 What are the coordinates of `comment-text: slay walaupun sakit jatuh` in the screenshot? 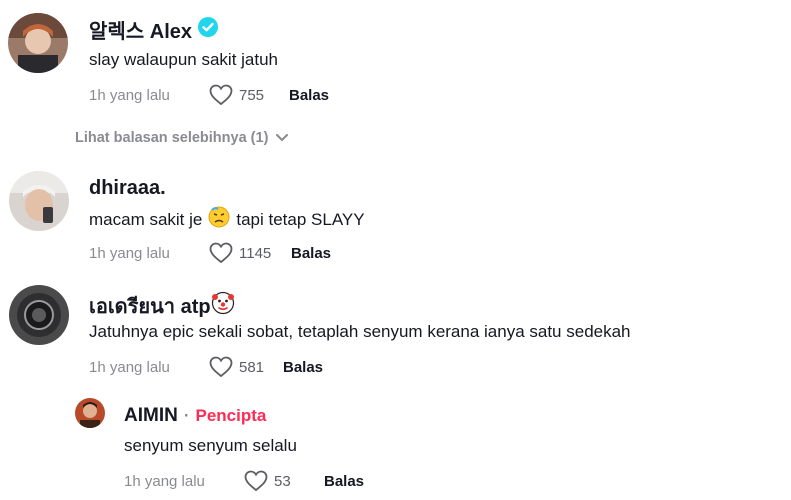 It's located at (184, 59).